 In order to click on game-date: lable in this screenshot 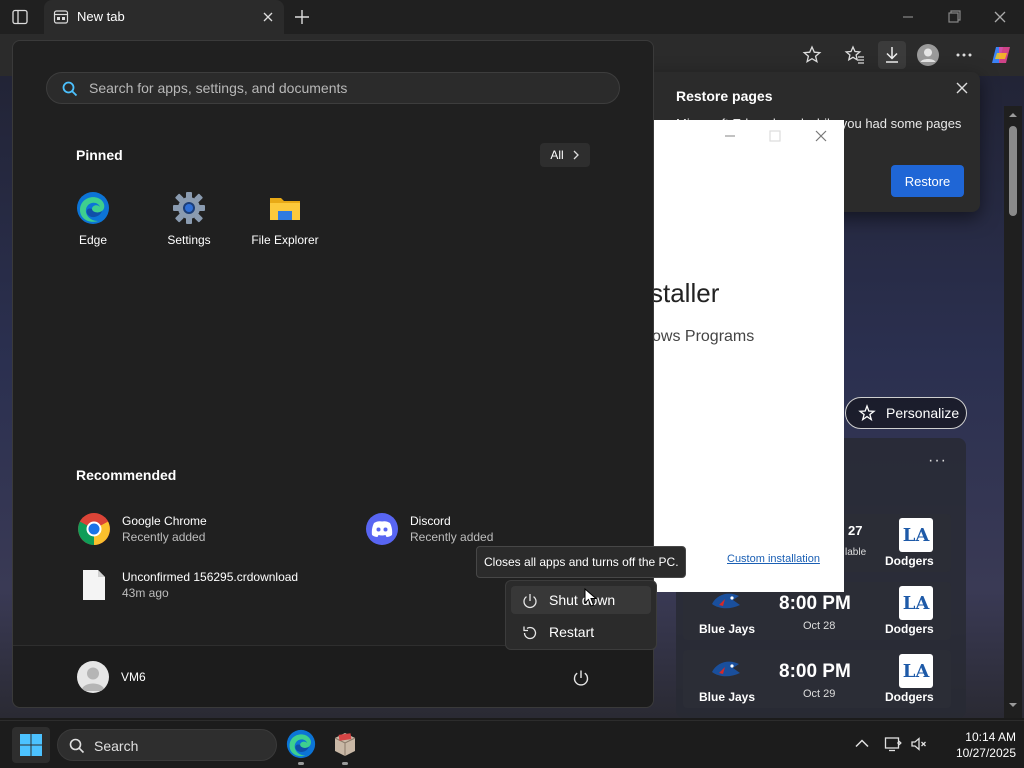, I will do `click(856, 552)`.